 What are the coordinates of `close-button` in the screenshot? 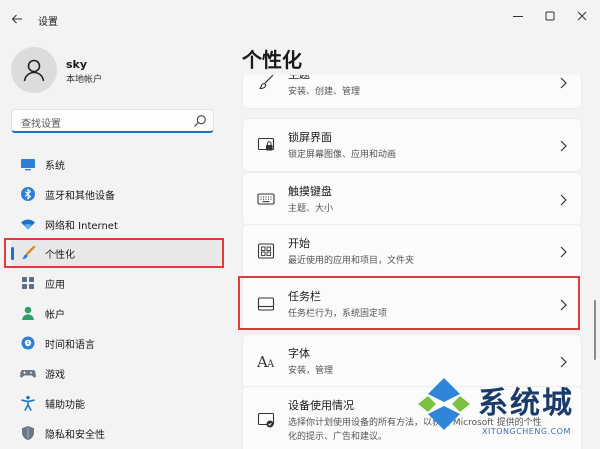 It's located at (582, 16).